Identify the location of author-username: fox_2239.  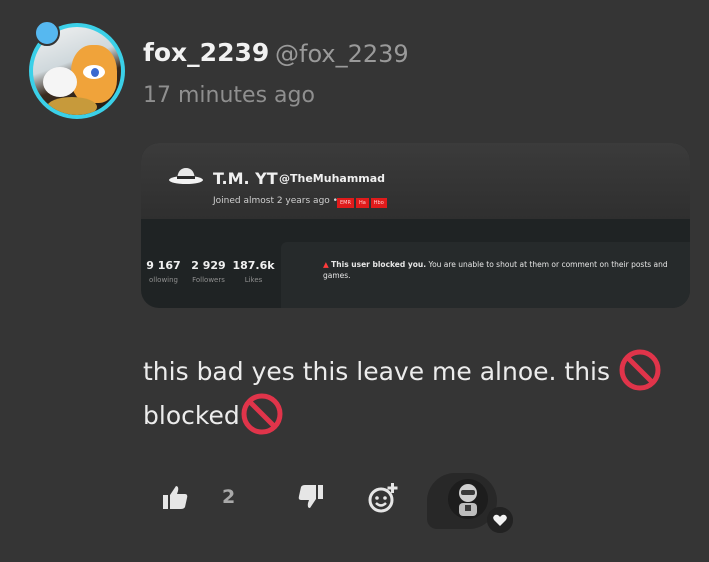
(206, 52).